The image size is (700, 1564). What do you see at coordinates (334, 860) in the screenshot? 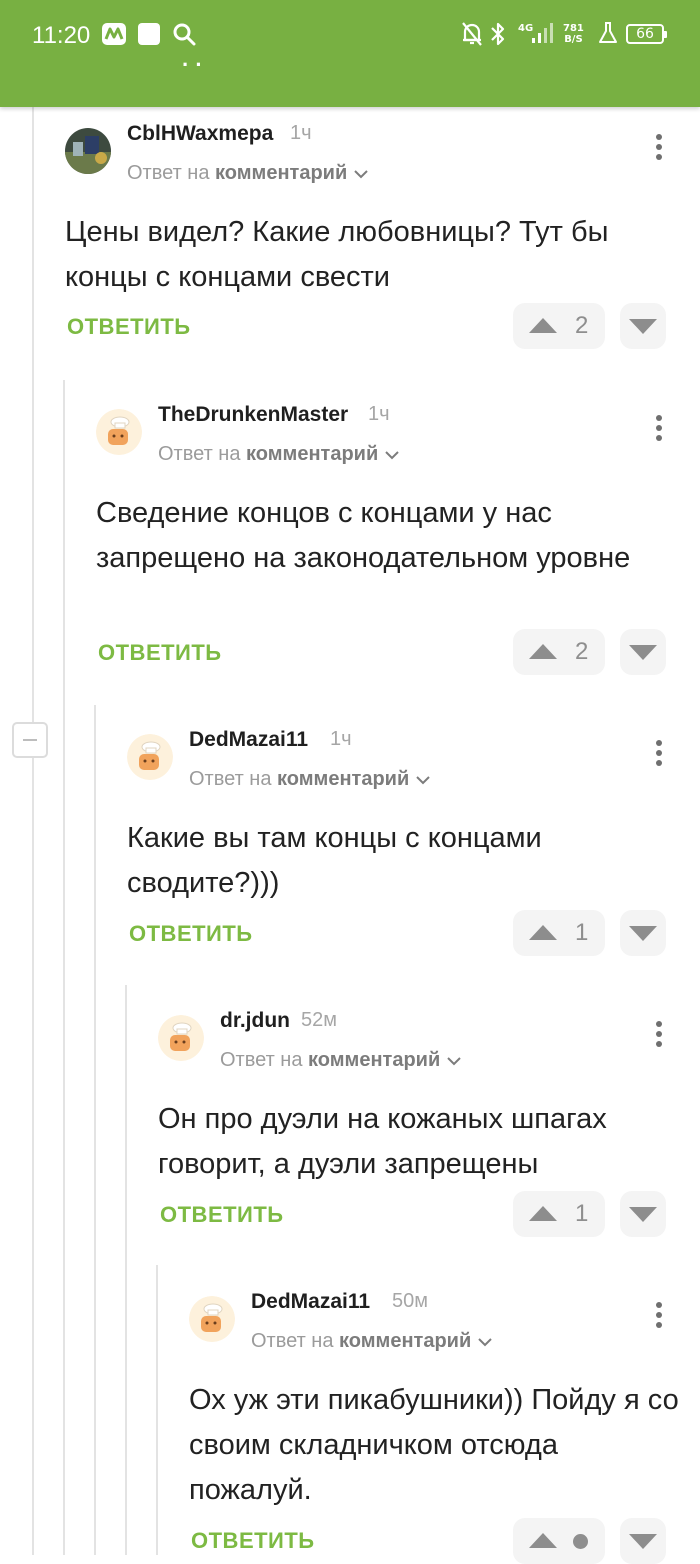
I see `comment-text: Какие вы там концы с концами сводите?)))` at bounding box center [334, 860].